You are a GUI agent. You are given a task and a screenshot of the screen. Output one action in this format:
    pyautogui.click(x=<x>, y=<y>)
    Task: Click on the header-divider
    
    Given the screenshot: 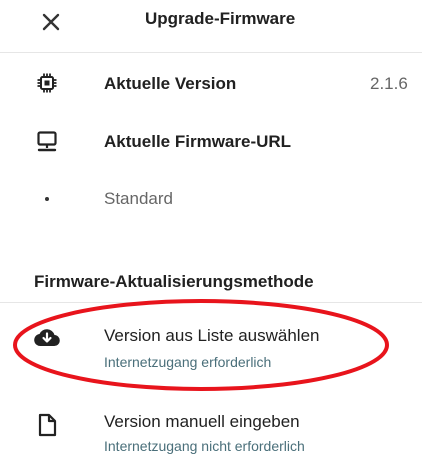 What is the action you would take?
    pyautogui.click(x=211, y=52)
    